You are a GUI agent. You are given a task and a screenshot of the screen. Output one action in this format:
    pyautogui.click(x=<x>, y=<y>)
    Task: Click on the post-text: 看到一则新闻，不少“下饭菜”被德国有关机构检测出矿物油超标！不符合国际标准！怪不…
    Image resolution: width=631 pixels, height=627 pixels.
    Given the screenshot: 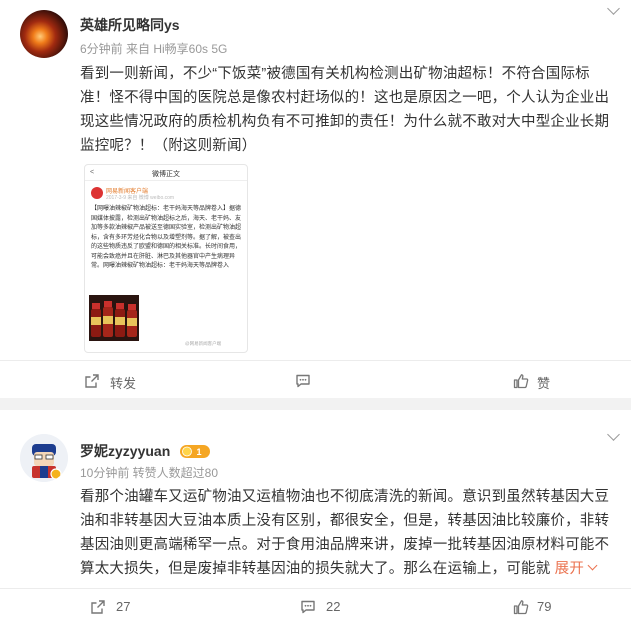 What is the action you would take?
    pyautogui.click(x=345, y=110)
    